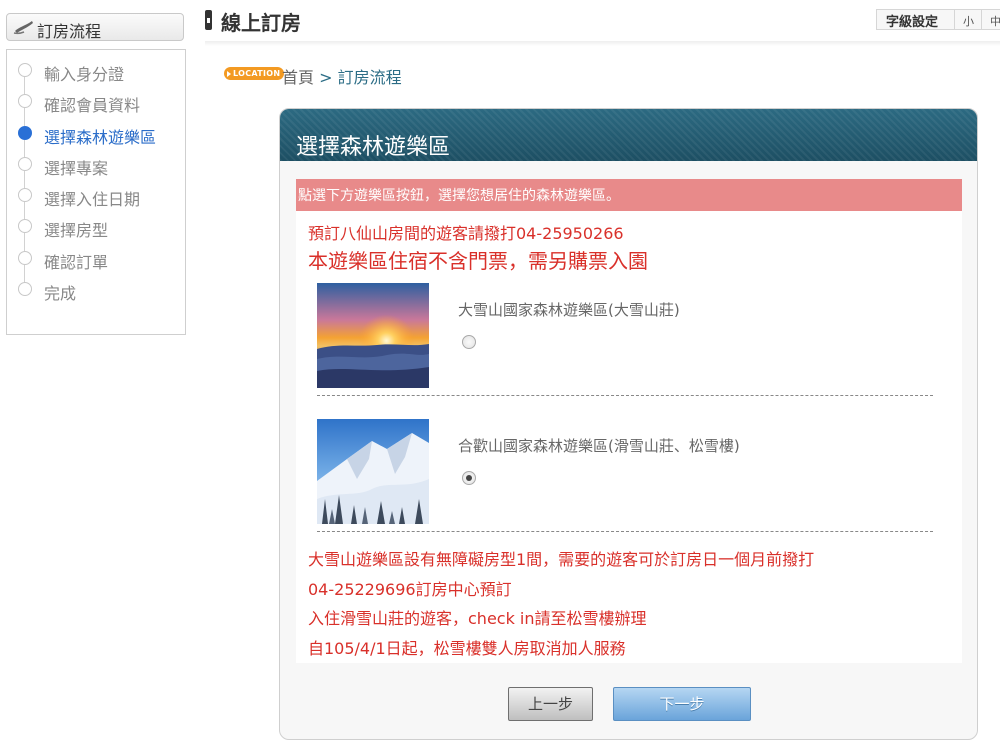  I want to click on step-label: 選擇房型, so click(76, 231).